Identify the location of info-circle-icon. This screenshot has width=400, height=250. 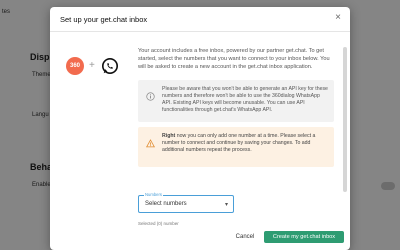
(150, 96).